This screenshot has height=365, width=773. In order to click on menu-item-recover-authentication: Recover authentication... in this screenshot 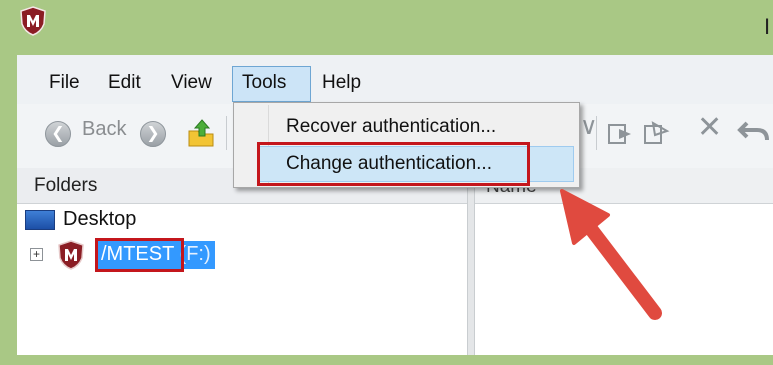, I will do `click(391, 127)`.